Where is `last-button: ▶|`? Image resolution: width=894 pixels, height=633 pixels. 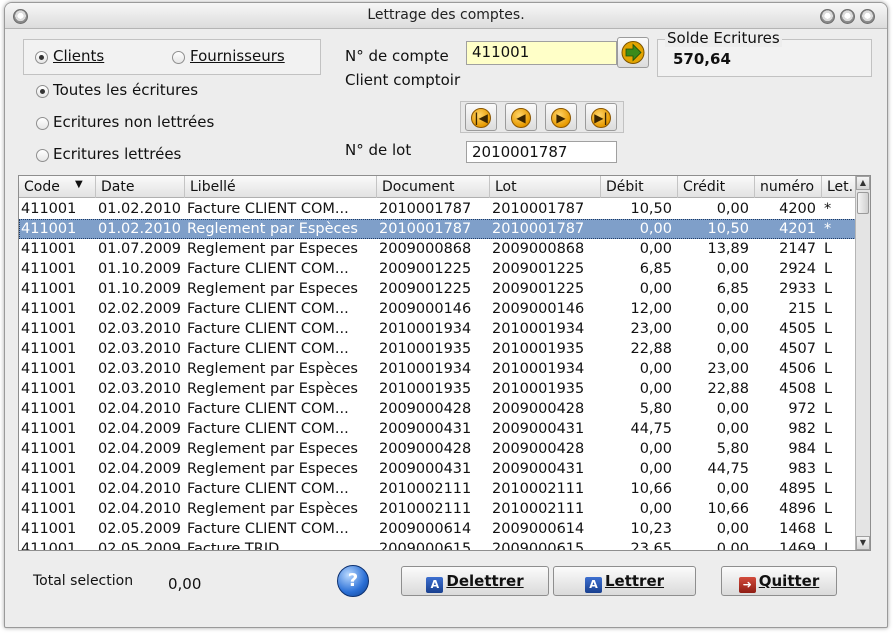 last-button: ▶| is located at coordinates (601, 117).